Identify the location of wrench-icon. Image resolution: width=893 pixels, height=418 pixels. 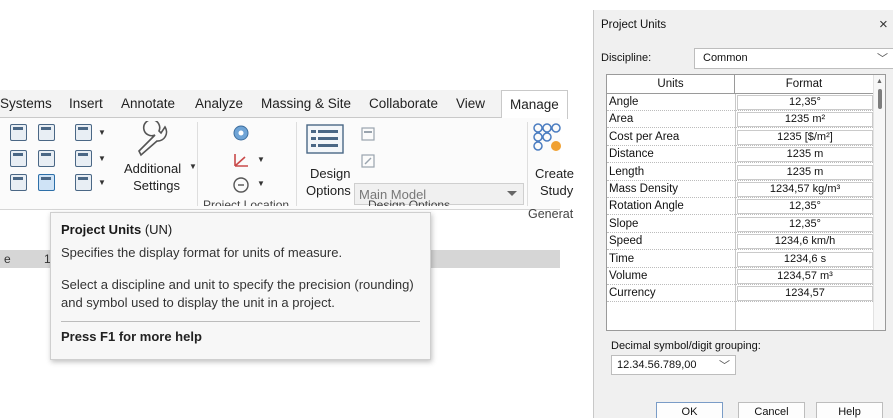
(151, 139).